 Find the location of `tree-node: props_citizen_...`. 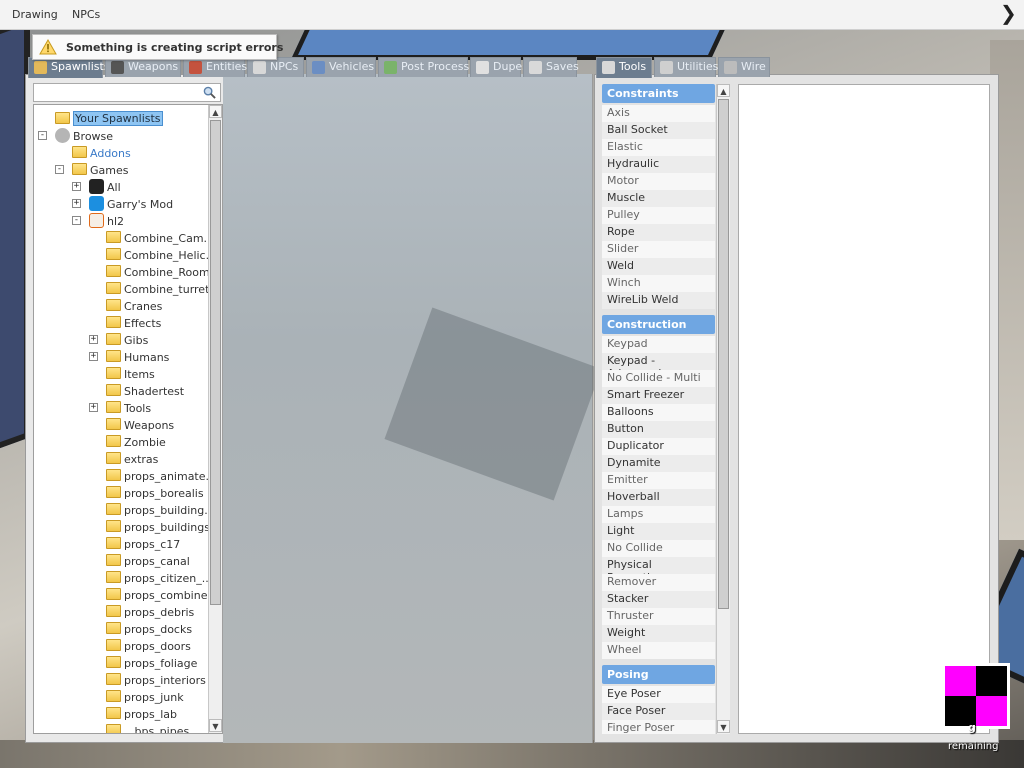

tree-node: props_citizen_... is located at coordinates (123, 578).